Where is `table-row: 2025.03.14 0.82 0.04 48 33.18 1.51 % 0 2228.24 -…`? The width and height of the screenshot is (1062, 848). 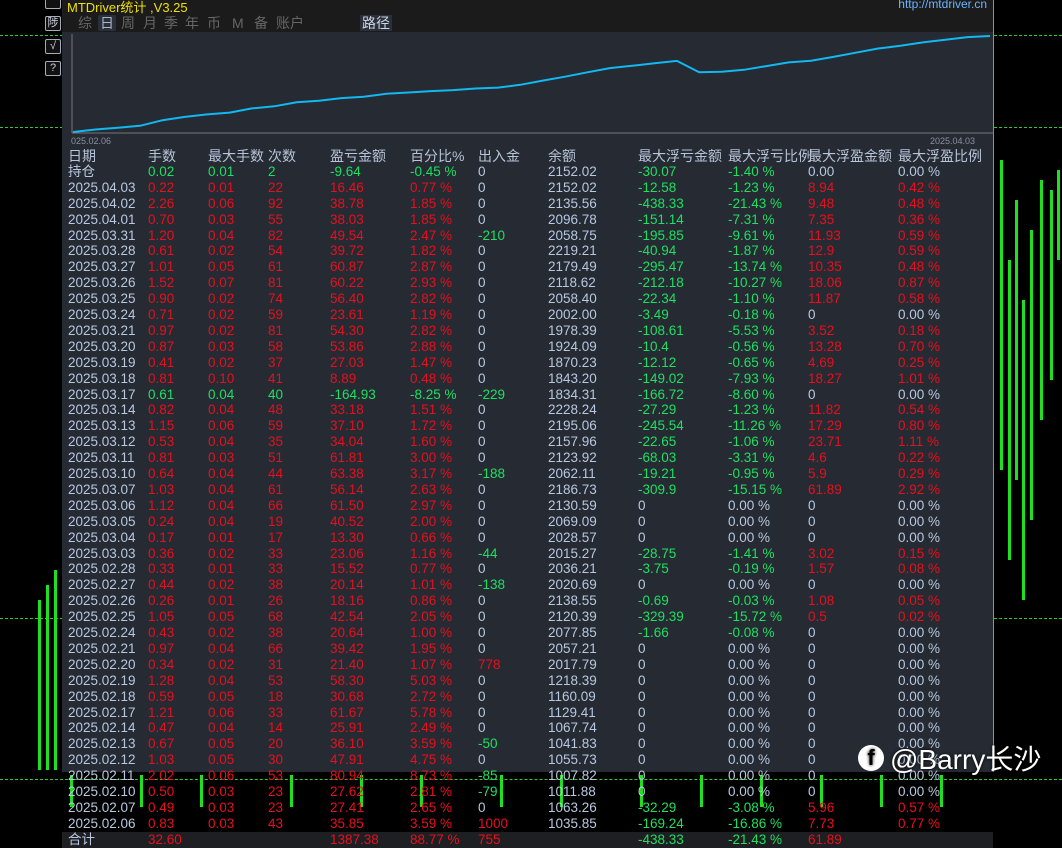
table-row: 2025.03.14 0.82 0.04 48 33.18 1.51 % 0 2228.24 -… is located at coordinates (527, 410).